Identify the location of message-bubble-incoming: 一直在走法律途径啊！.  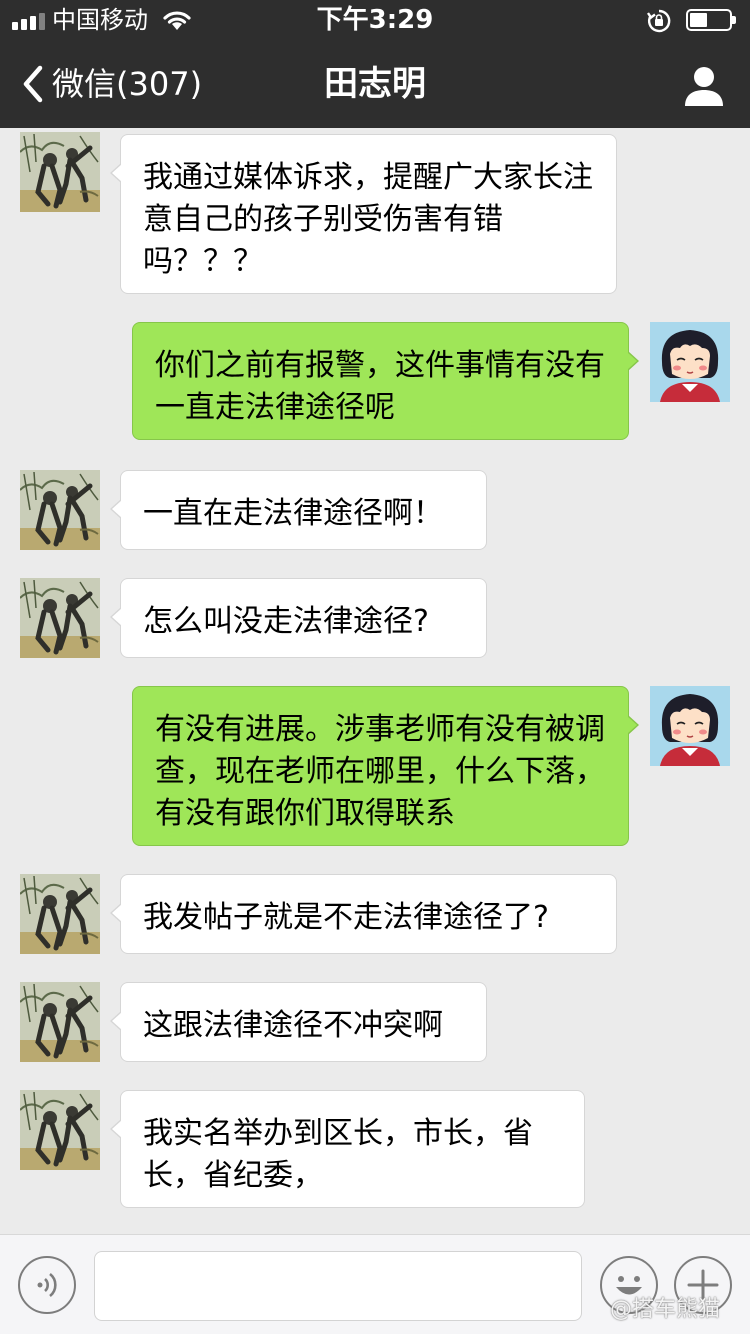
(298, 510).